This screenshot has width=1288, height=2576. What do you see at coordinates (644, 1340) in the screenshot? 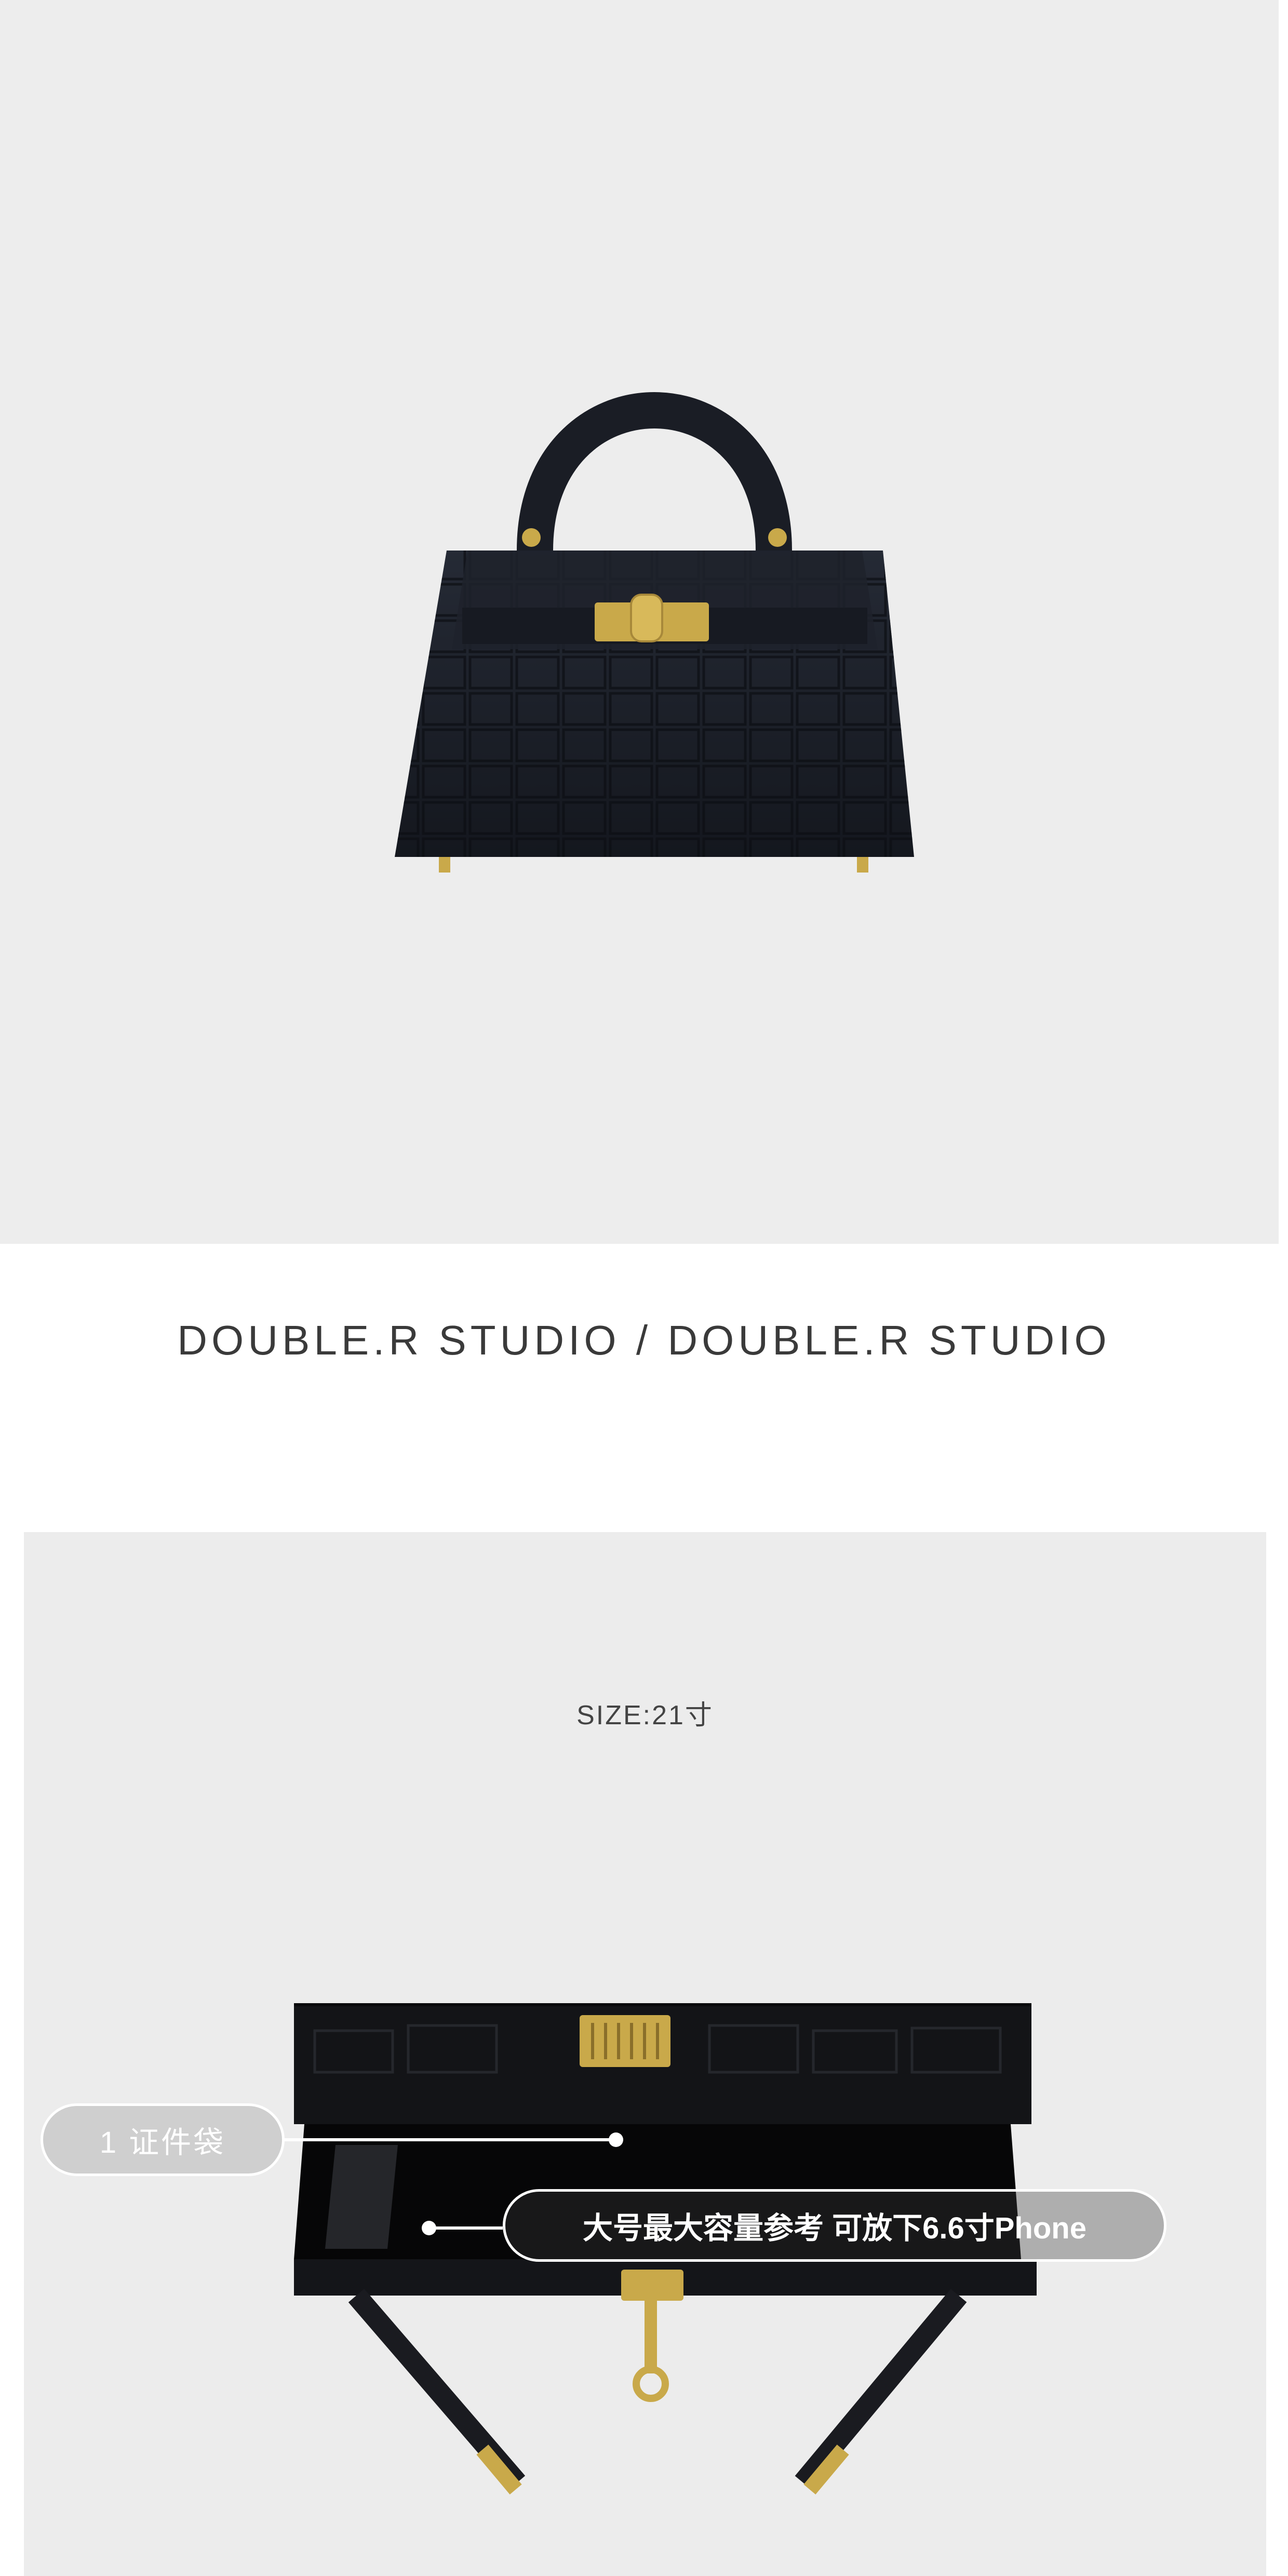
I see `brand-title: DOUBLE.R STUDIO / DOUBLE.R STUDIO` at bounding box center [644, 1340].